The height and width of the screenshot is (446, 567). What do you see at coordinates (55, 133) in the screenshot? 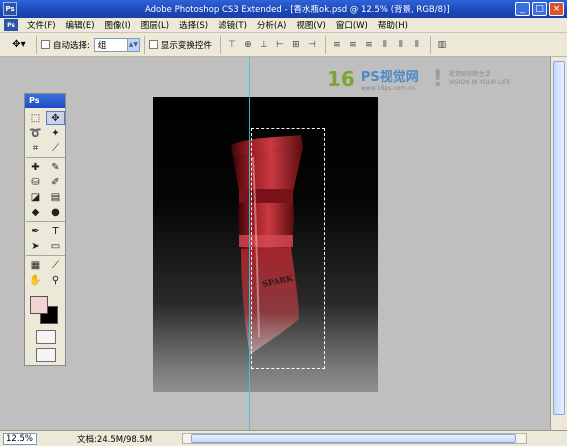
I see `magic-wand-tool-icon: ✦` at bounding box center [55, 133].